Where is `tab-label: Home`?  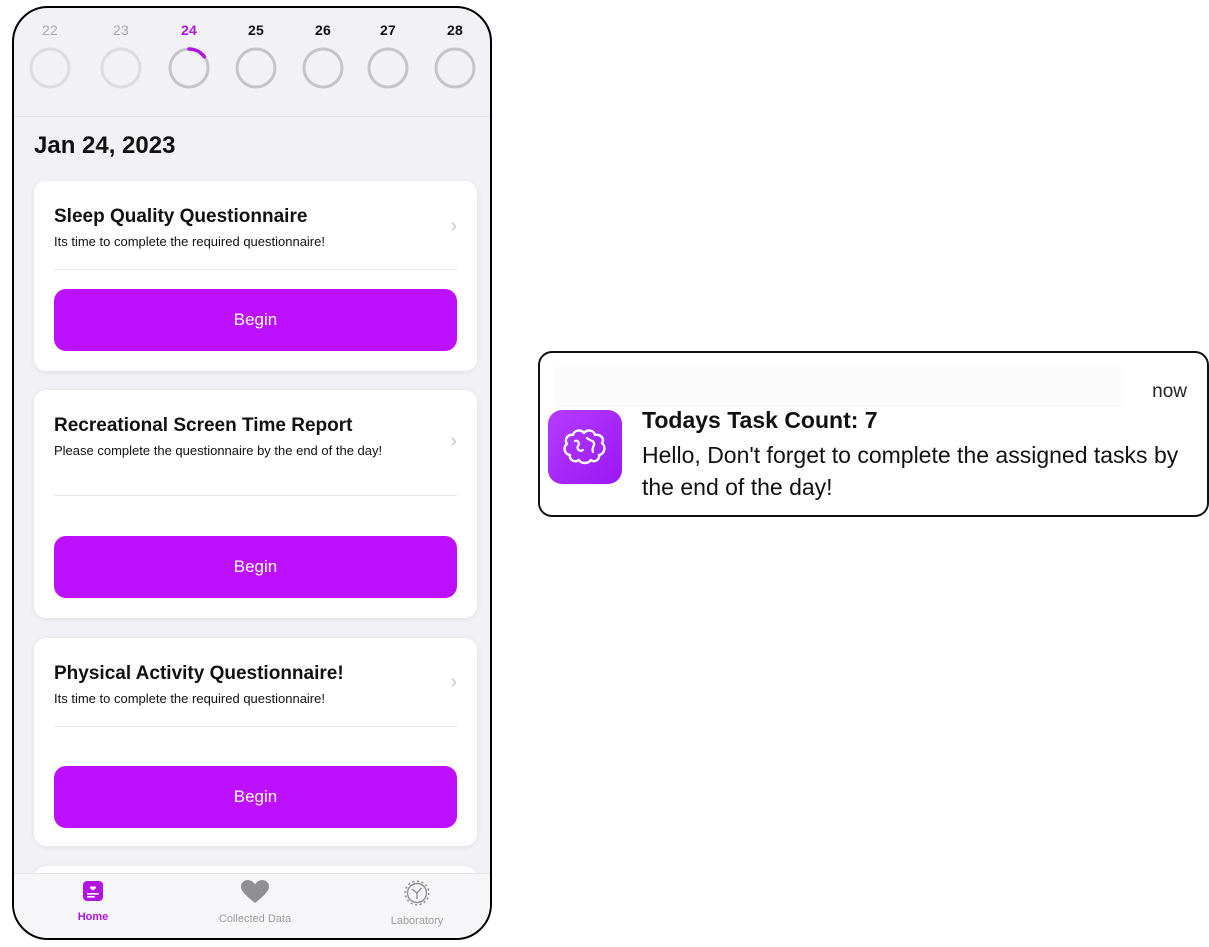 tab-label: Home is located at coordinates (93, 917).